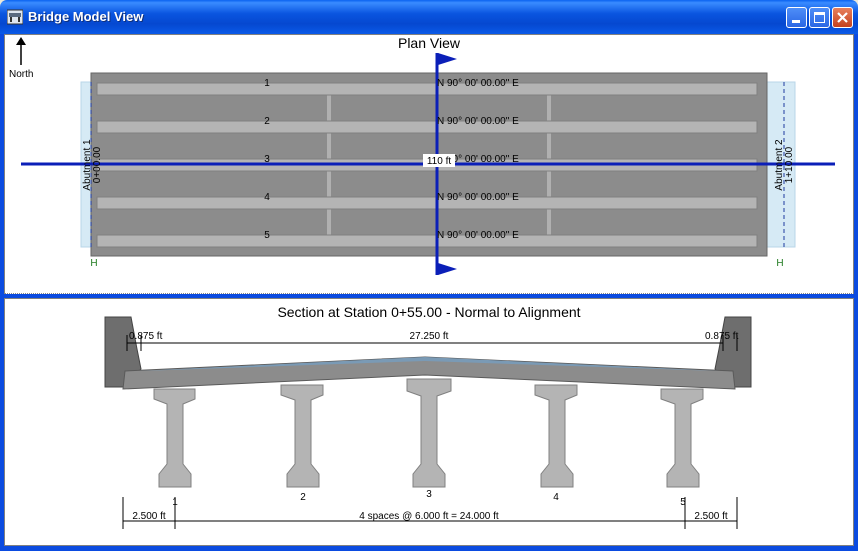 The height and width of the screenshot is (551, 858). I want to click on girder-spacing-label: 4 spaces @ 6.000 ft = 24.000 ft, so click(429, 516).